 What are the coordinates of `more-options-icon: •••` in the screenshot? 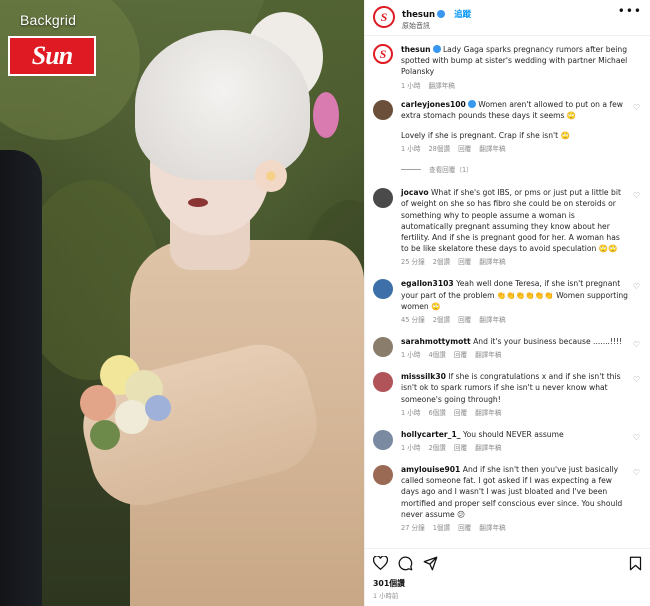 It's located at (630, 11).